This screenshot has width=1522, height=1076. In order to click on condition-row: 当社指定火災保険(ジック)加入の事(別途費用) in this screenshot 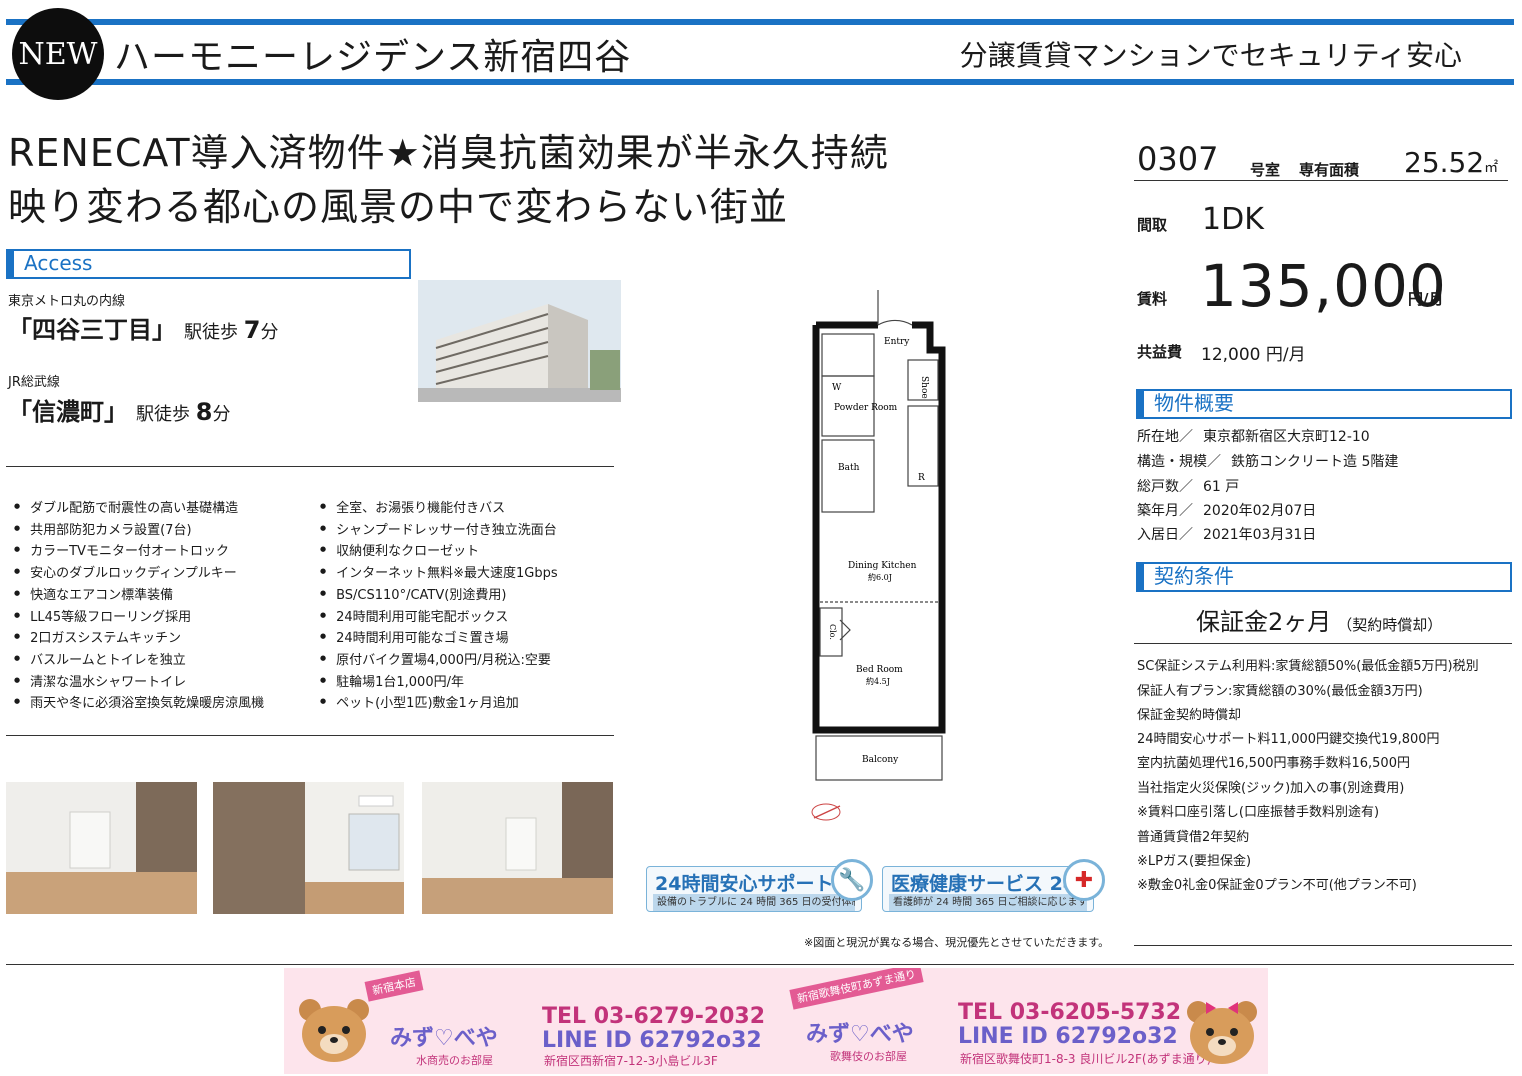, I will do `click(1271, 788)`.